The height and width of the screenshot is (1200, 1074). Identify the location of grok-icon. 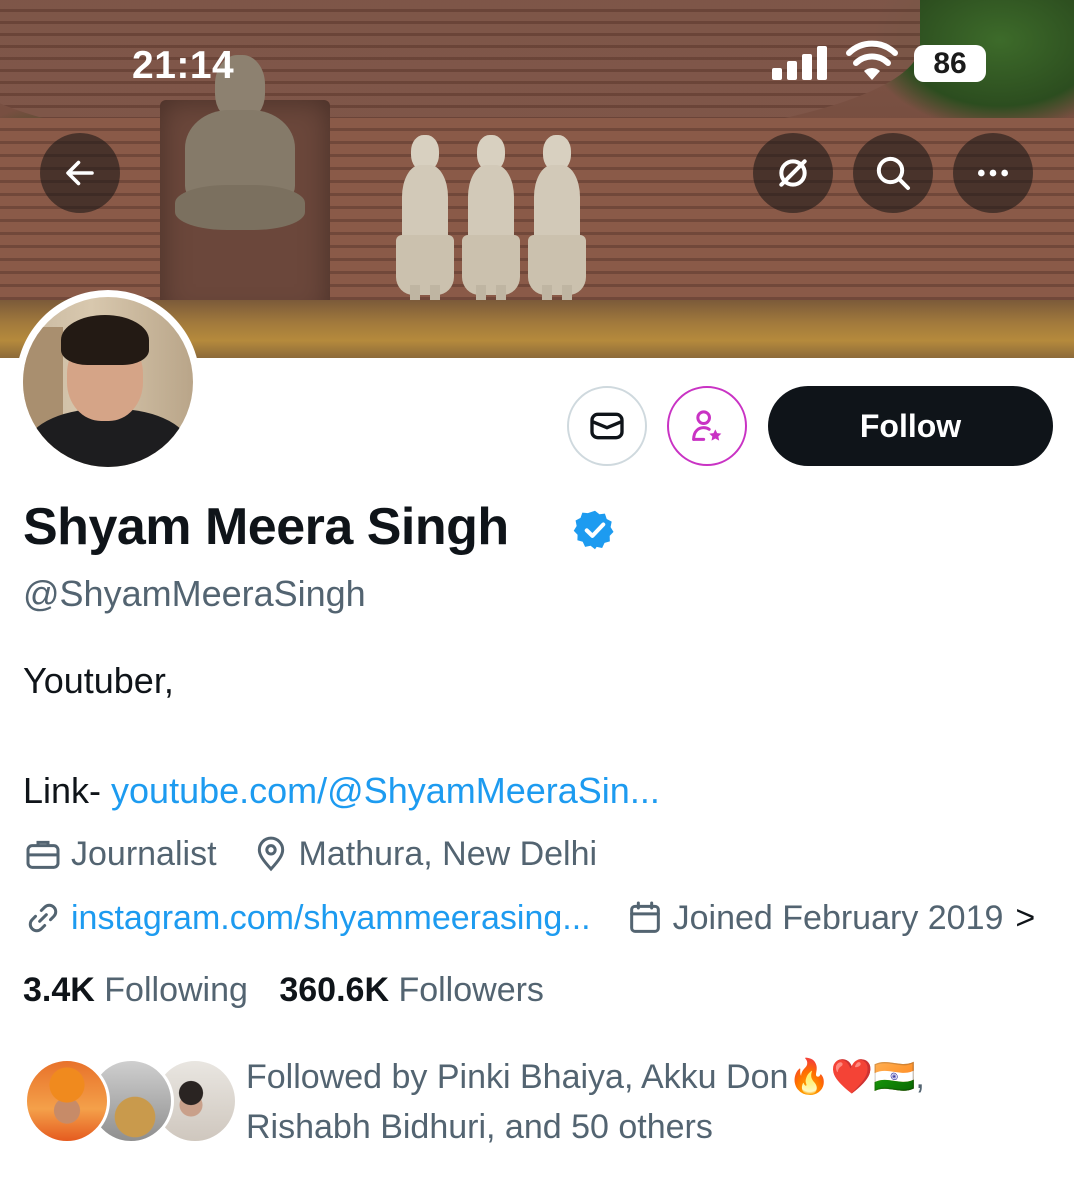
(793, 173).